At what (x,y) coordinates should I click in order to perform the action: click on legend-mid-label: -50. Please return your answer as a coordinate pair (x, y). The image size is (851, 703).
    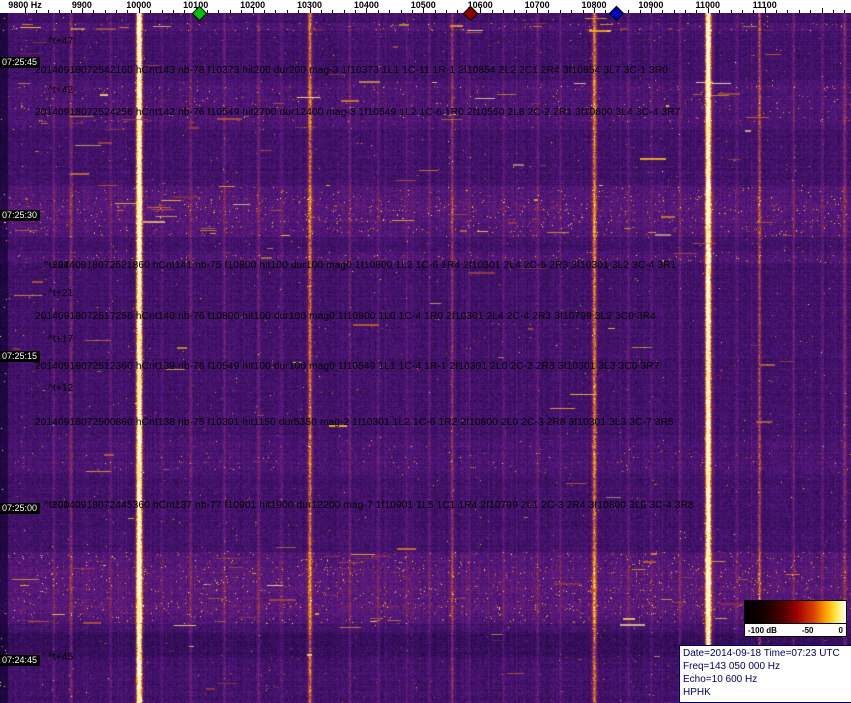
    Looking at the image, I should click on (807, 630).